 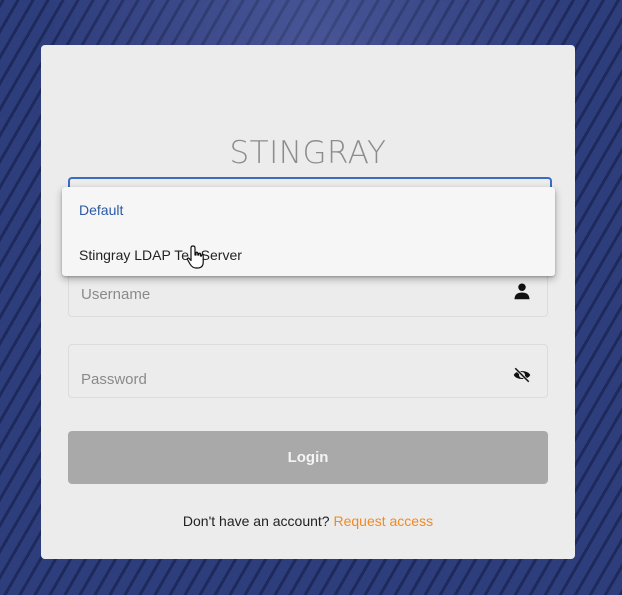 I want to click on request-access-footer: Don't have an account? Request access, so click(x=308, y=521).